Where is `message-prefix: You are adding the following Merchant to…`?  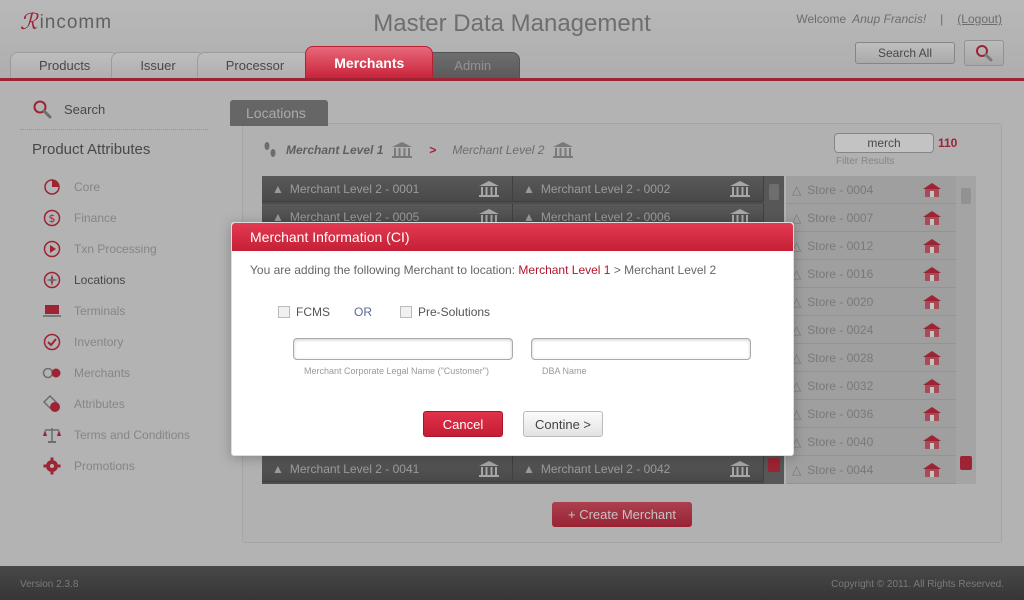
message-prefix: You are adding the following Merchant to… is located at coordinates (383, 270).